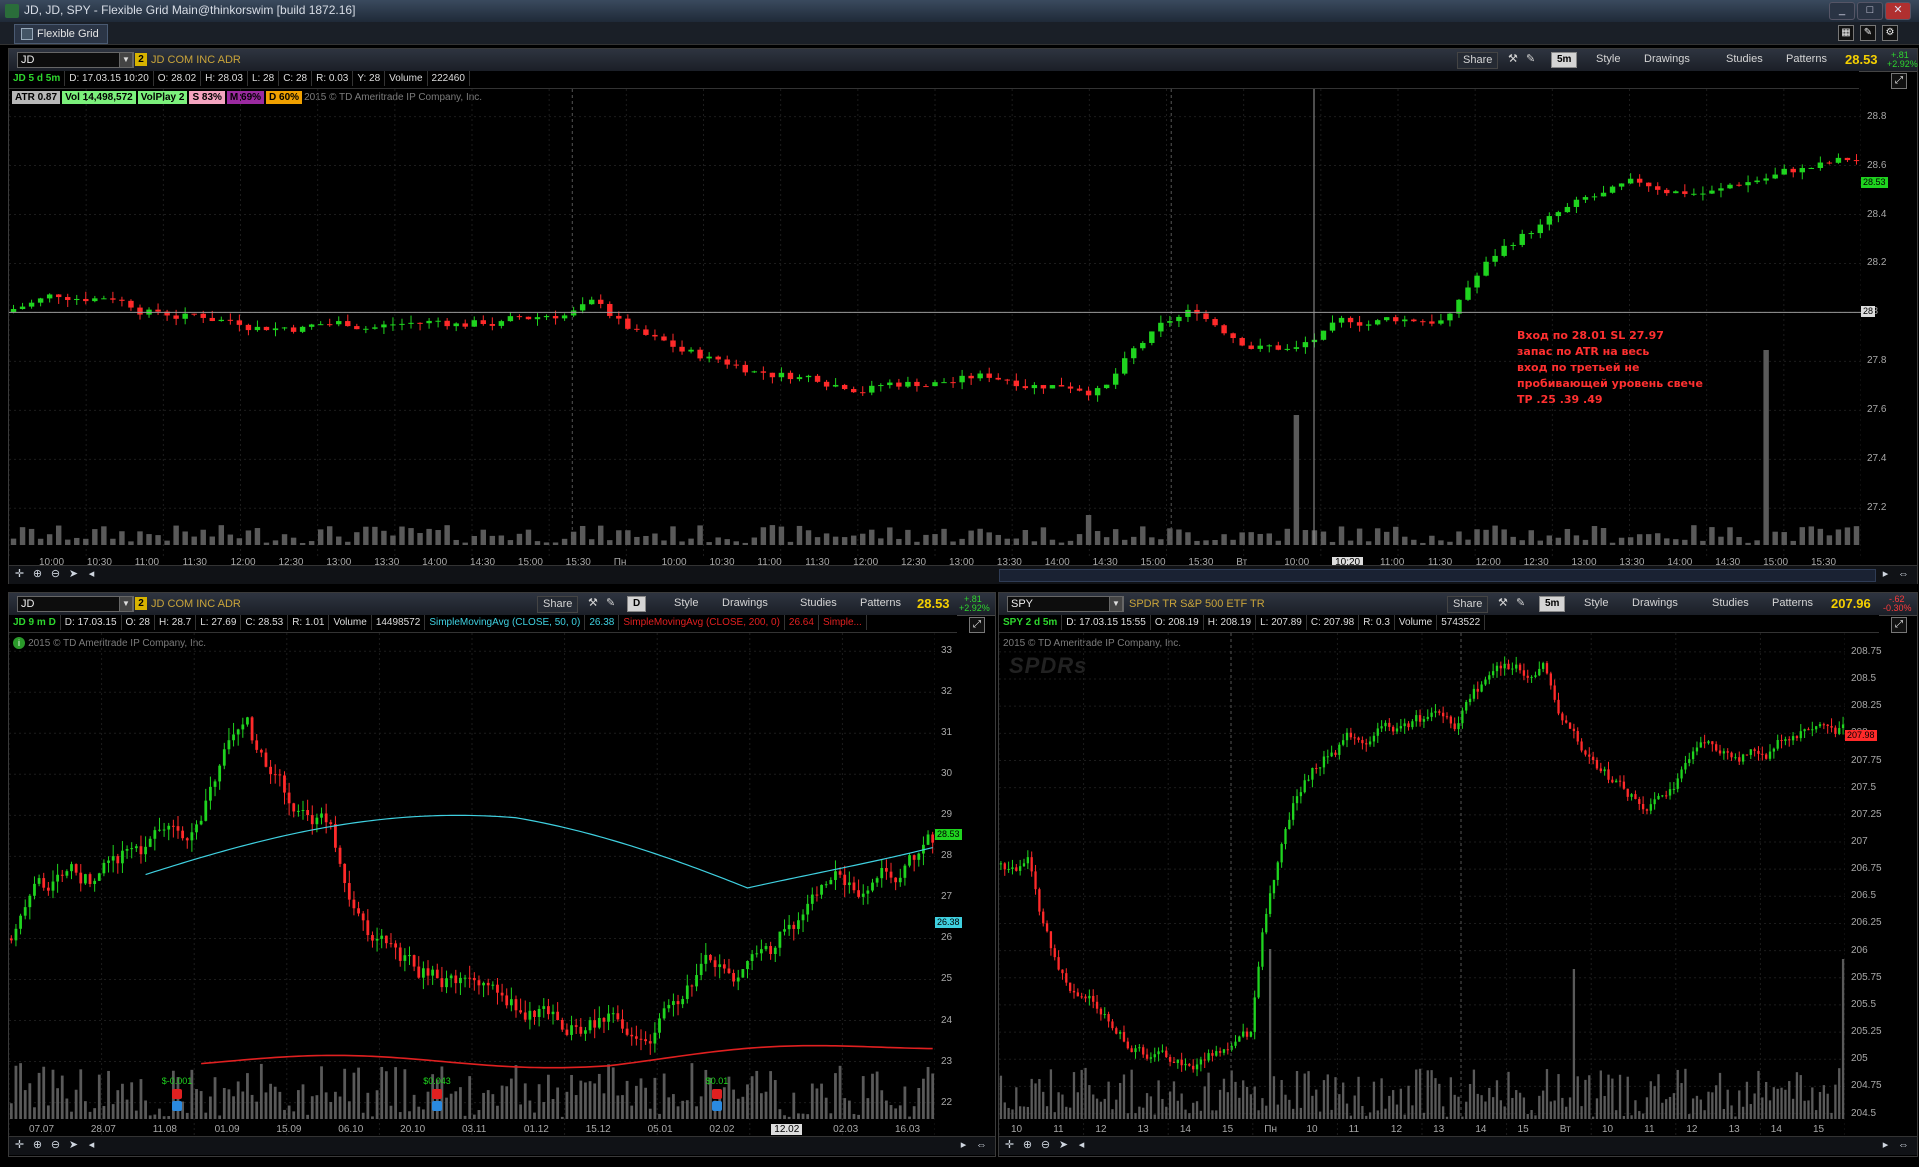 This screenshot has width=1919, height=1167. What do you see at coordinates (1578, 367) in the screenshot?
I see `note-line-3: вход по третьей не` at bounding box center [1578, 367].